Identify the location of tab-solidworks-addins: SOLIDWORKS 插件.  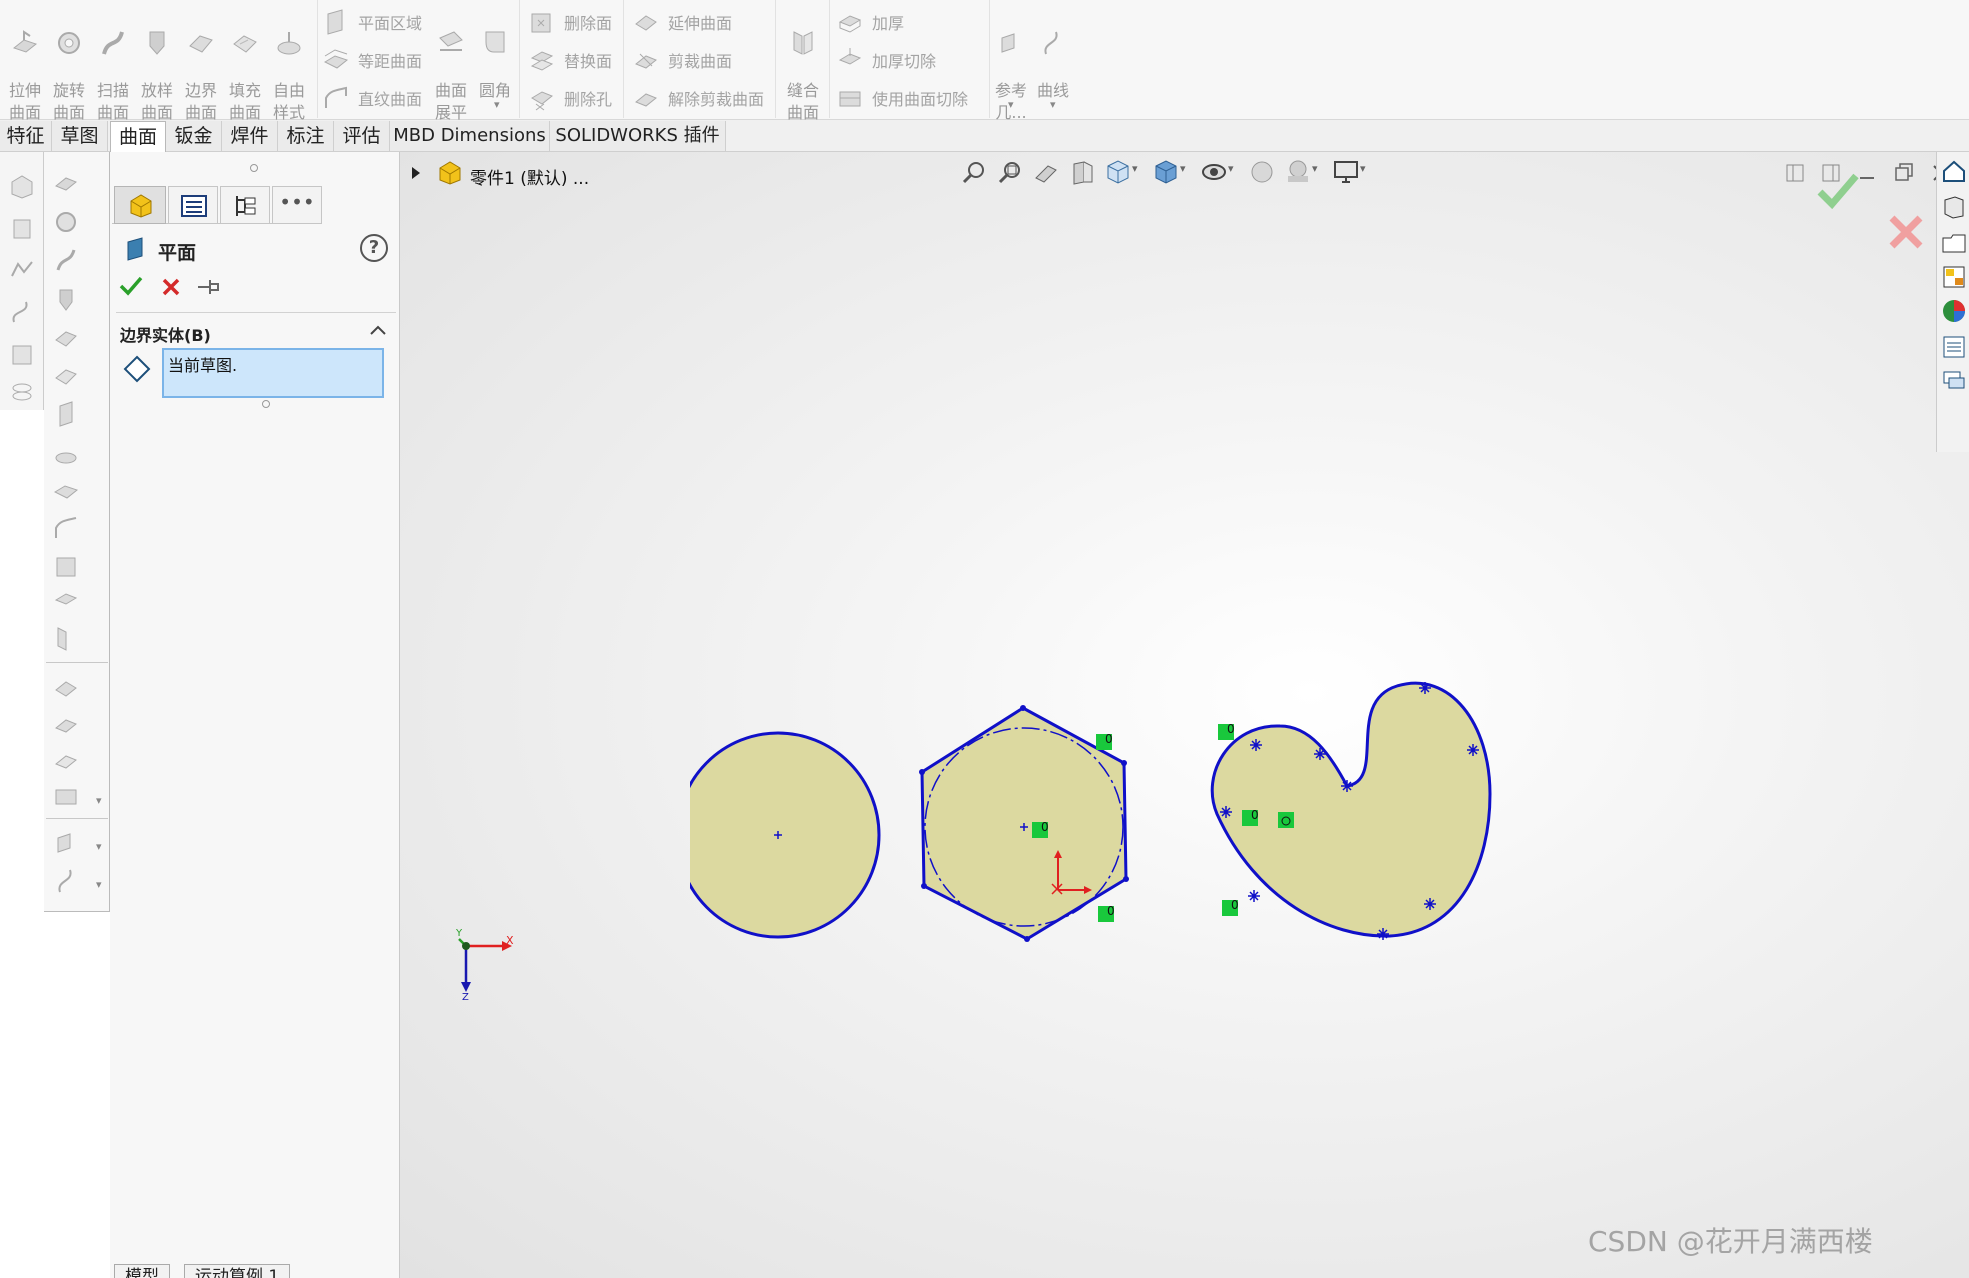
(638, 136).